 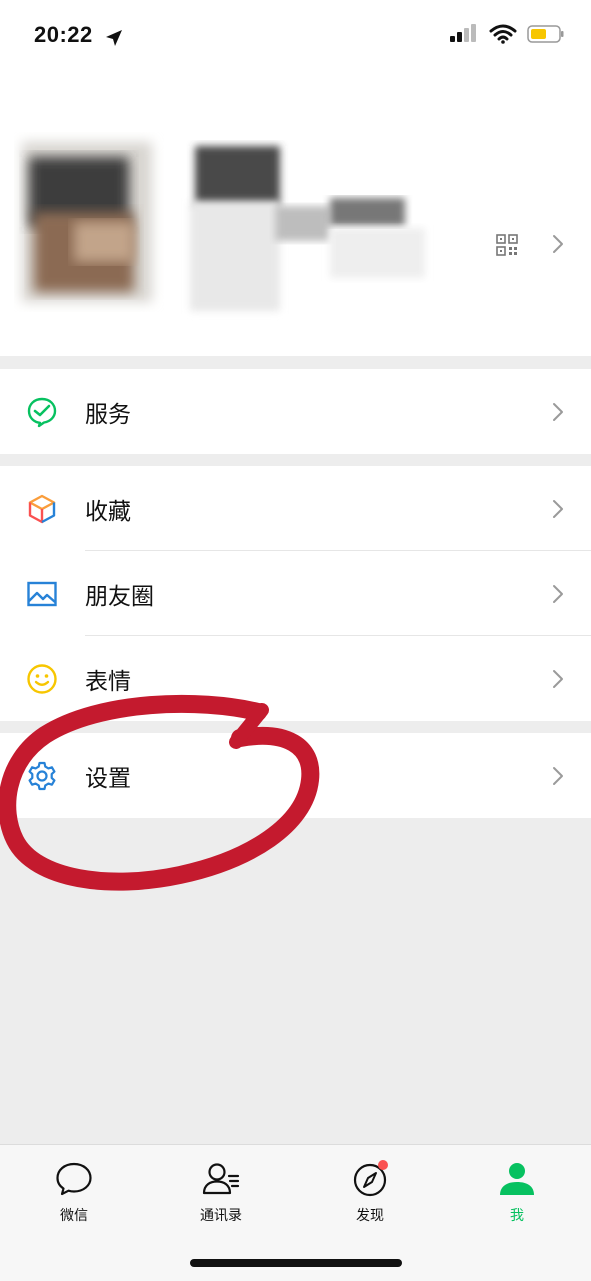 What do you see at coordinates (296, 1263) in the screenshot?
I see `home-indicator` at bounding box center [296, 1263].